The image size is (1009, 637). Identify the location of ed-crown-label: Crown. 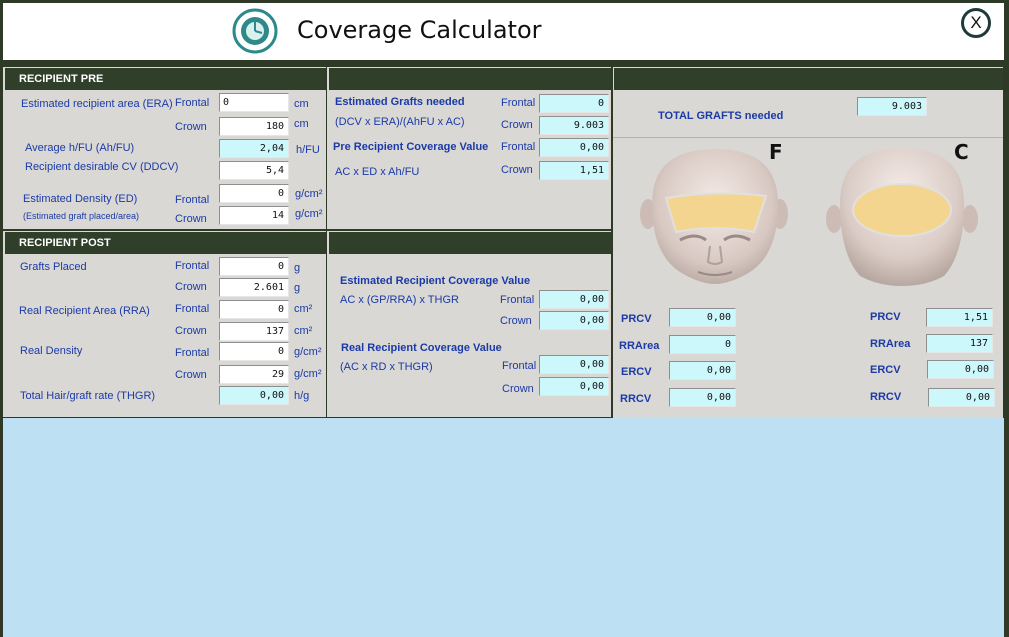
(191, 219).